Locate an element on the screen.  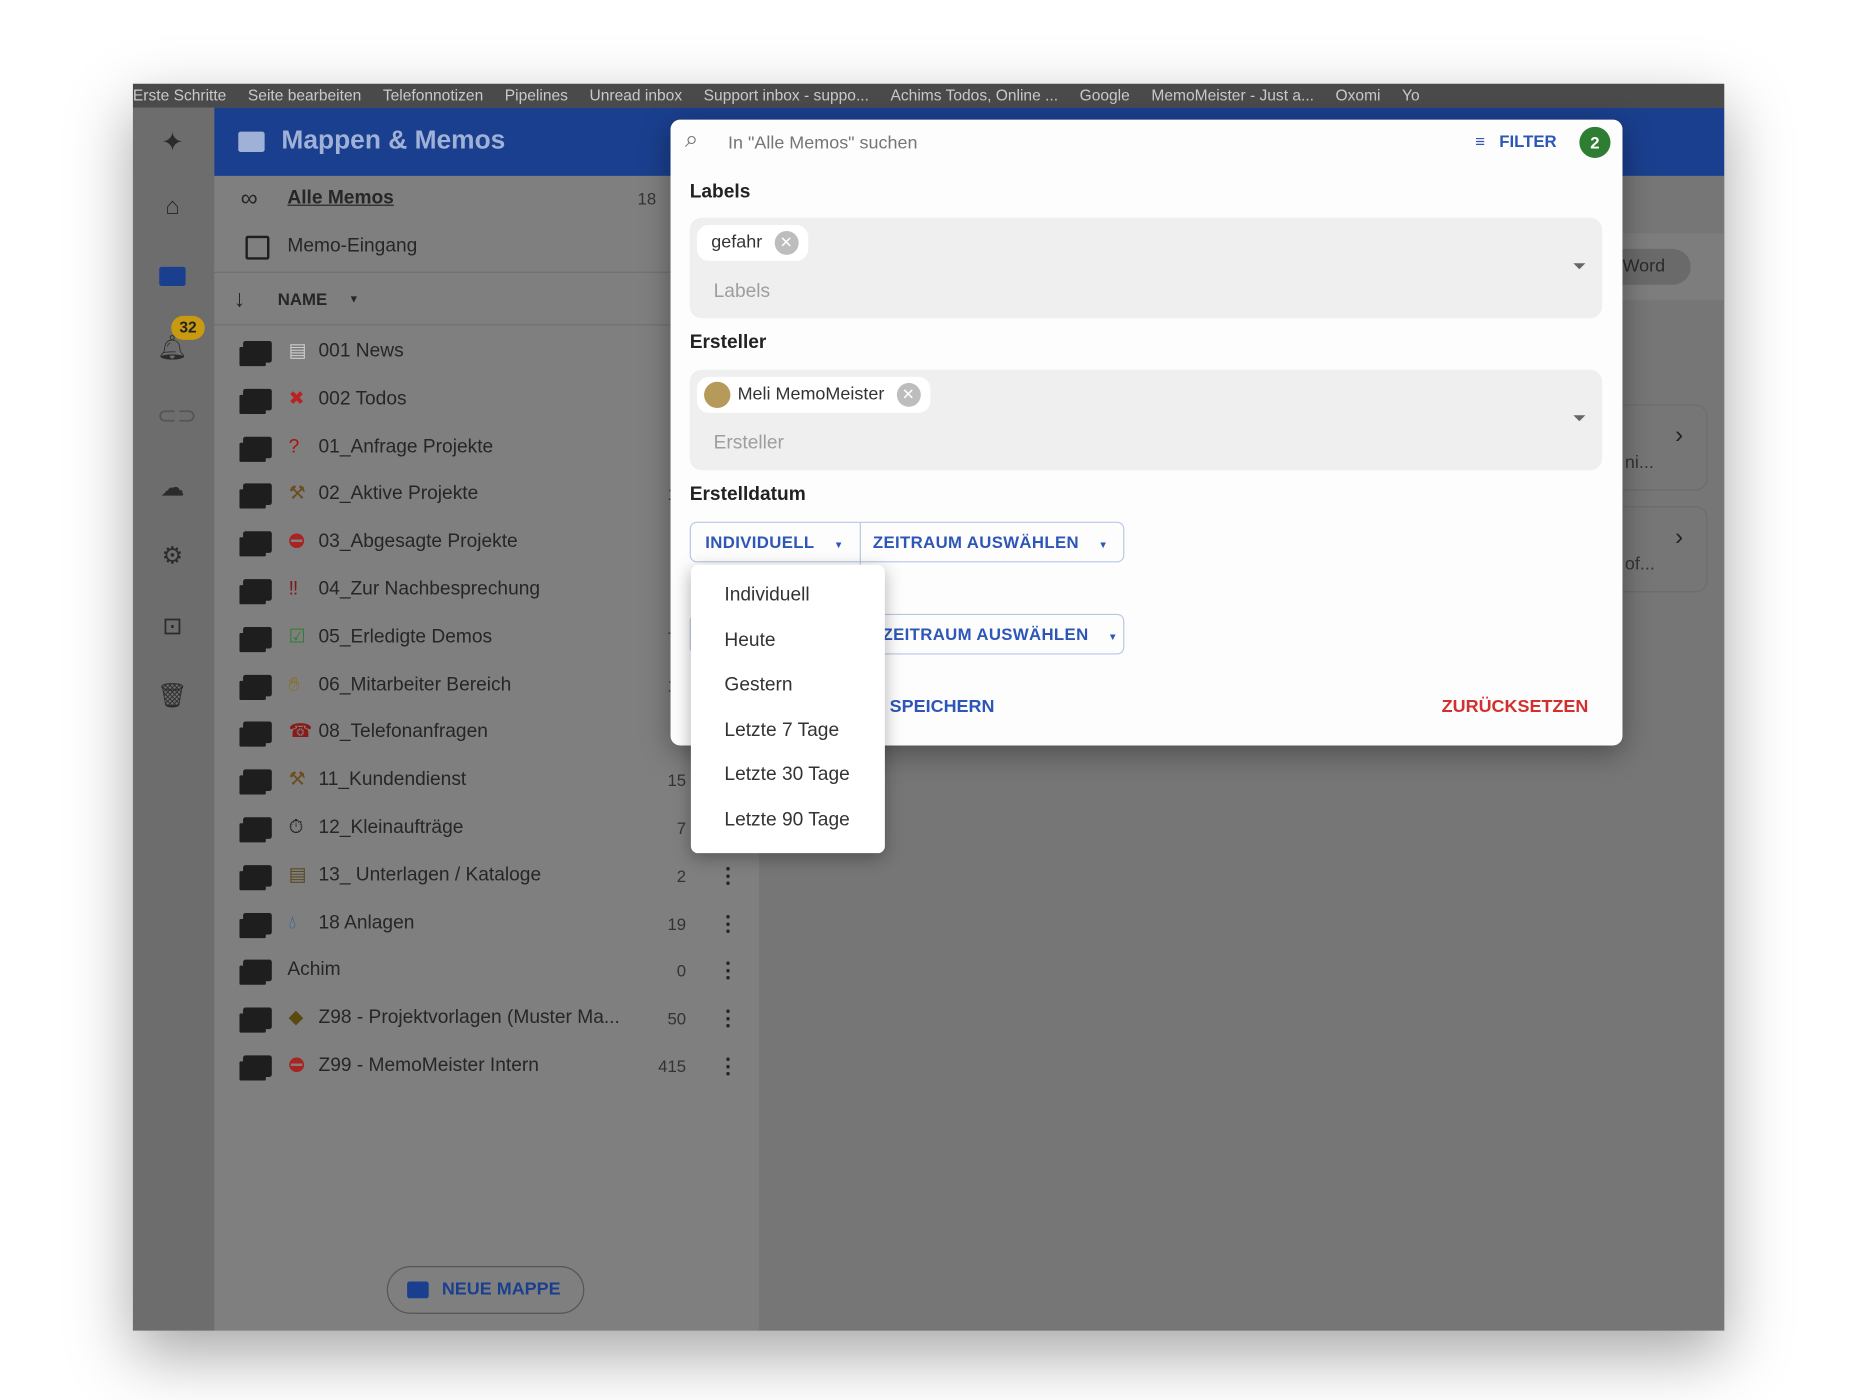
folder-row: ⛔︎ Z99 - MemoMeister Intern 415 ⋮ is located at coordinates (486, 1065).